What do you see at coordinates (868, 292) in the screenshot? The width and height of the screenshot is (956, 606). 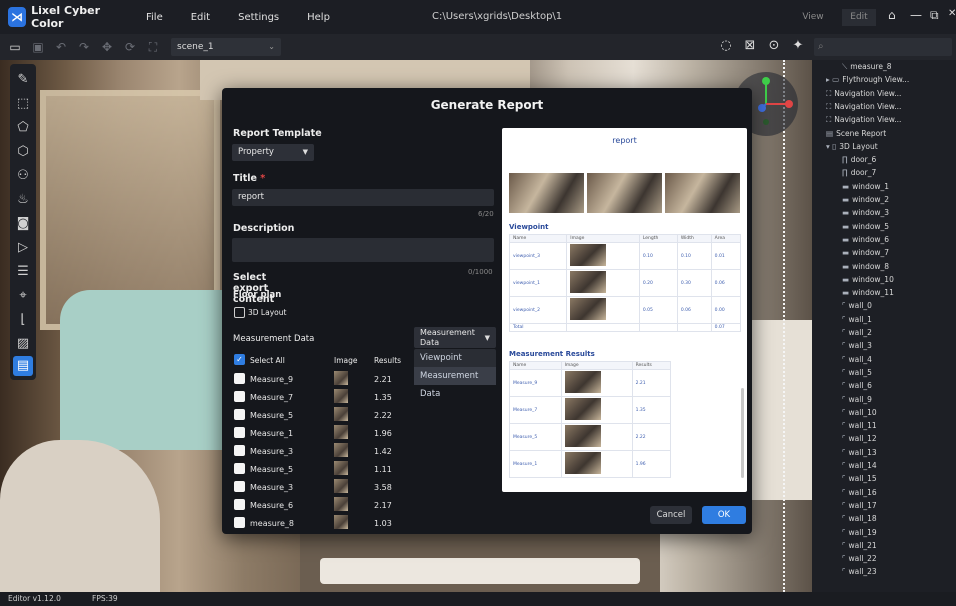 I see `tree-item: ▬ window_11` at bounding box center [868, 292].